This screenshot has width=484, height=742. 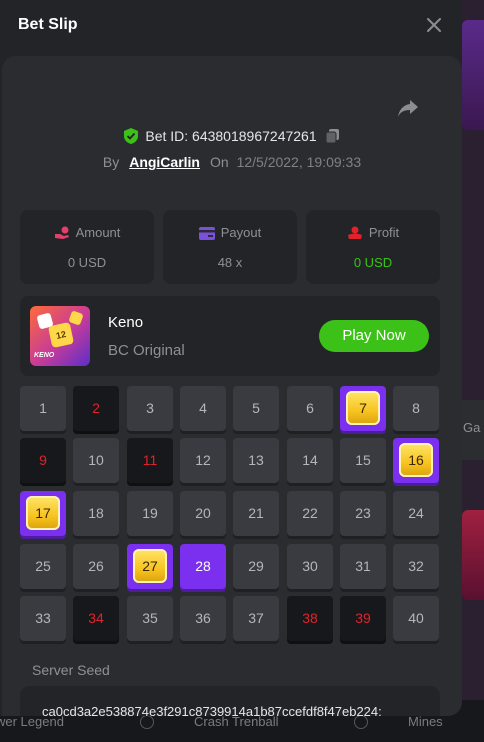 What do you see at coordinates (472, 427) in the screenshot?
I see `background-label: Ga` at bounding box center [472, 427].